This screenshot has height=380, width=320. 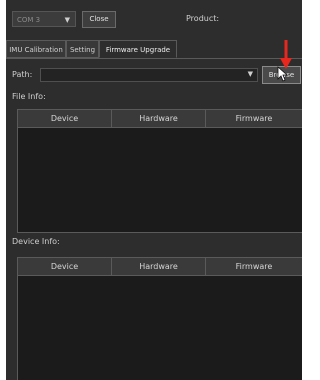 What do you see at coordinates (99, 19) in the screenshot?
I see `close-button: Close` at bounding box center [99, 19].